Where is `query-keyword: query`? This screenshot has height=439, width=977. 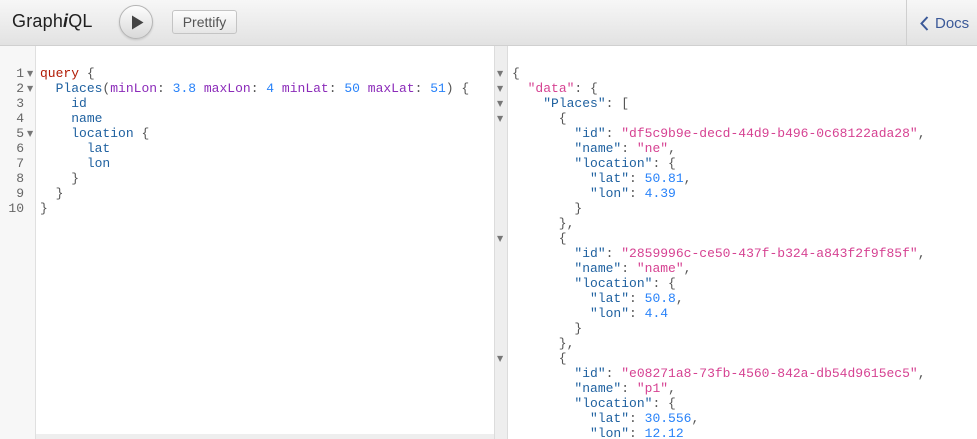 query-keyword: query is located at coordinates (60, 73).